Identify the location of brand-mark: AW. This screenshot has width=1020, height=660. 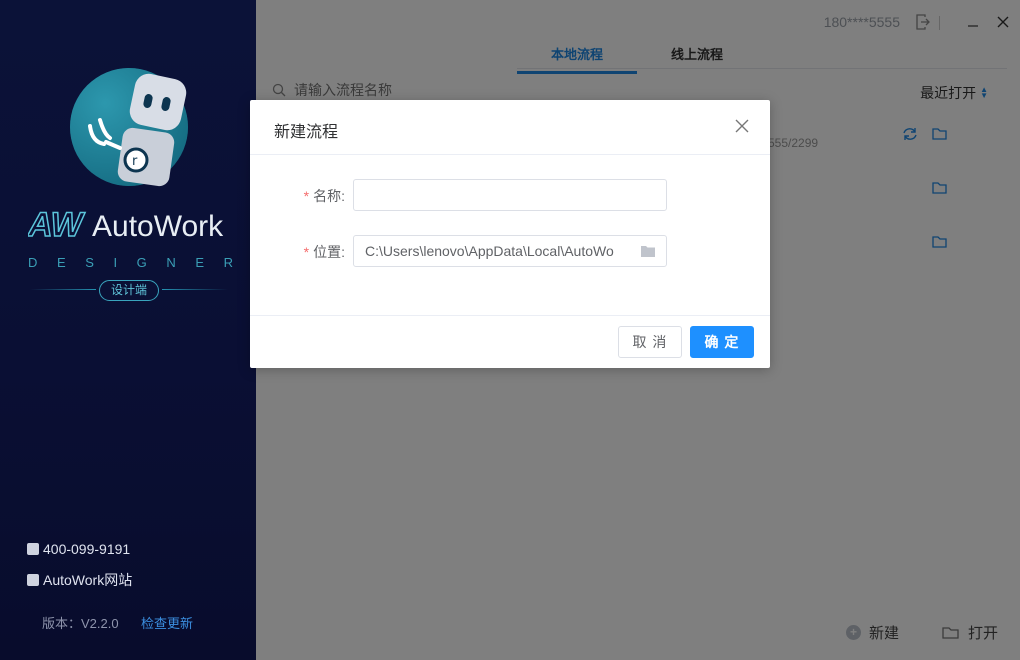
(57, 224).